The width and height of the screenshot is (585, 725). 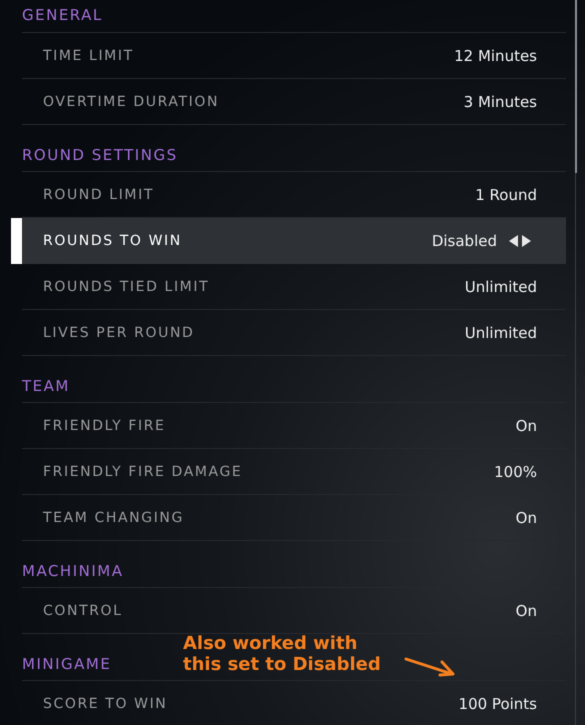 What do you see at coordinates (294, 102) in the screenshot?
I see `setting-row: OVERTIME DURATION 3 Minutes` at bounding box center [294, 102].